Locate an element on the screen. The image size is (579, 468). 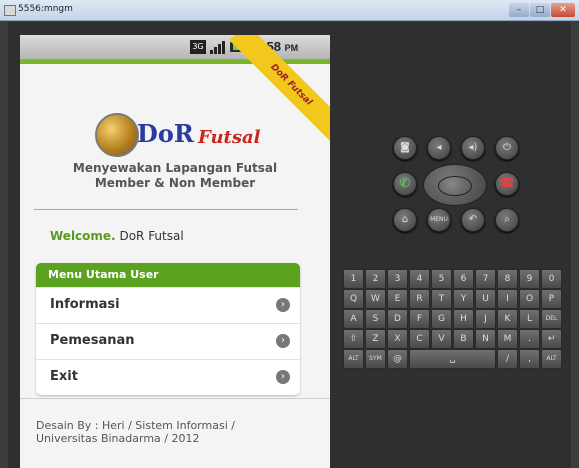
menu-item-exit: Exit › is located at coordinates (168, 377).